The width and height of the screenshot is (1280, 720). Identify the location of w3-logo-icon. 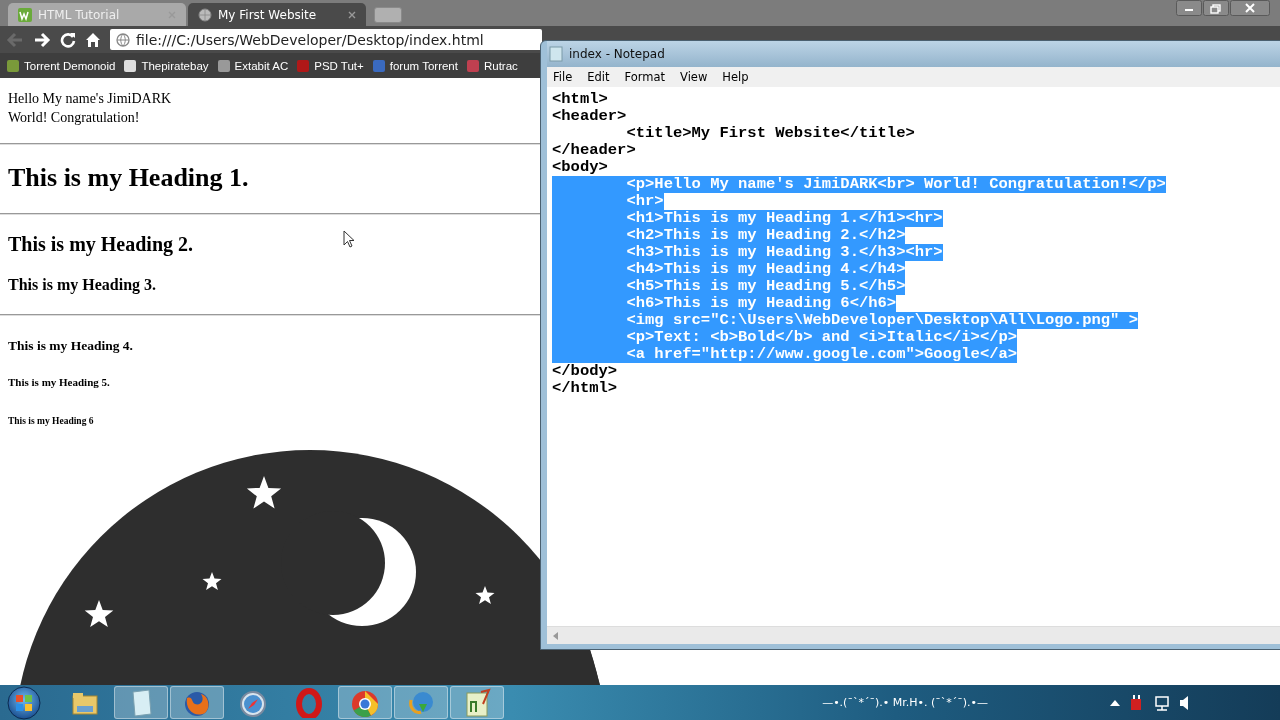
(25, 14).